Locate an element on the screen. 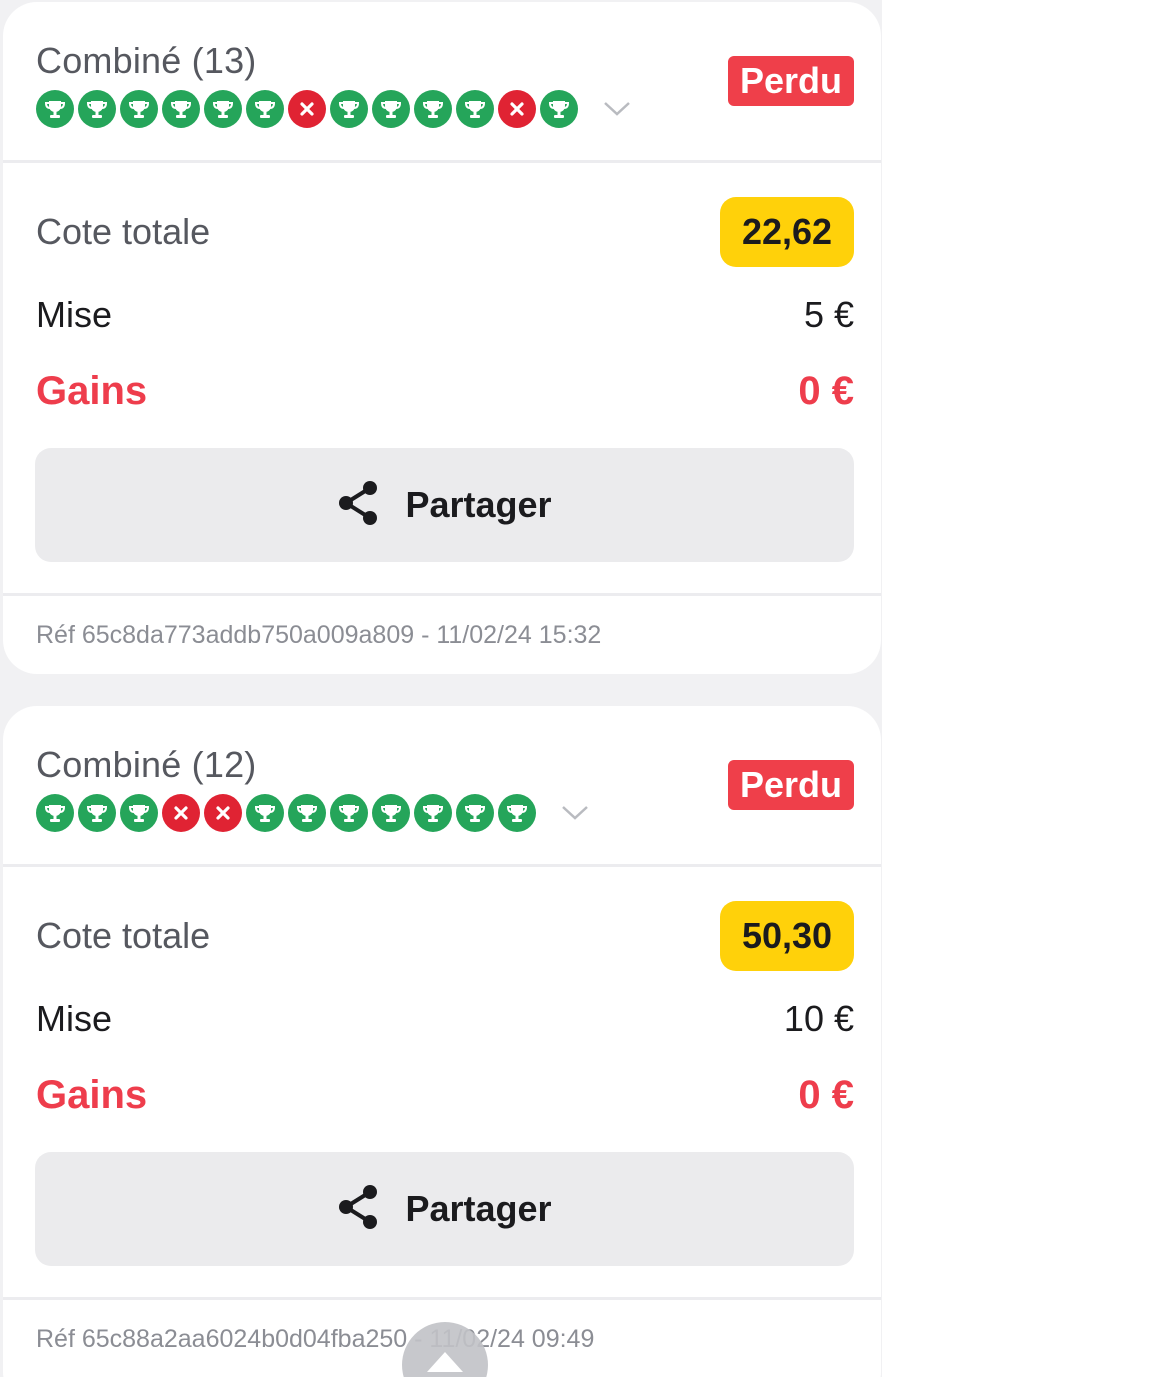 The height and width of the screenshot is (1377, 1152). bet-title: Combiné (13) is located at coordinates (146, 60).